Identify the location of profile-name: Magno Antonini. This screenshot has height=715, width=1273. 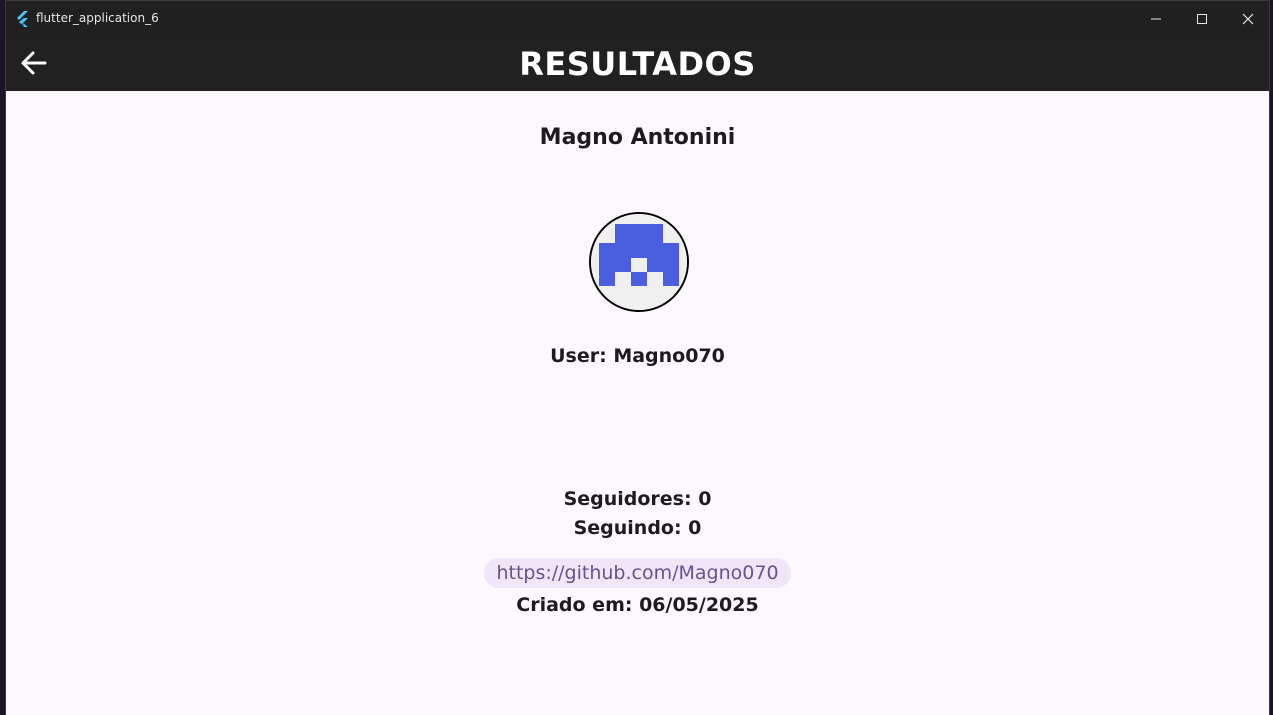
(637, 137).